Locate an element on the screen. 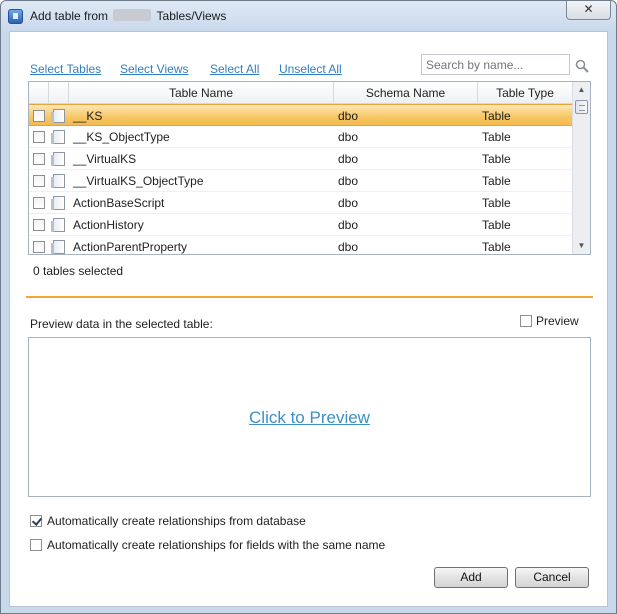 Image resolution: width=617 pixels, height=614 pixels. header-checkbox-column is located at coordinates (39, 93).